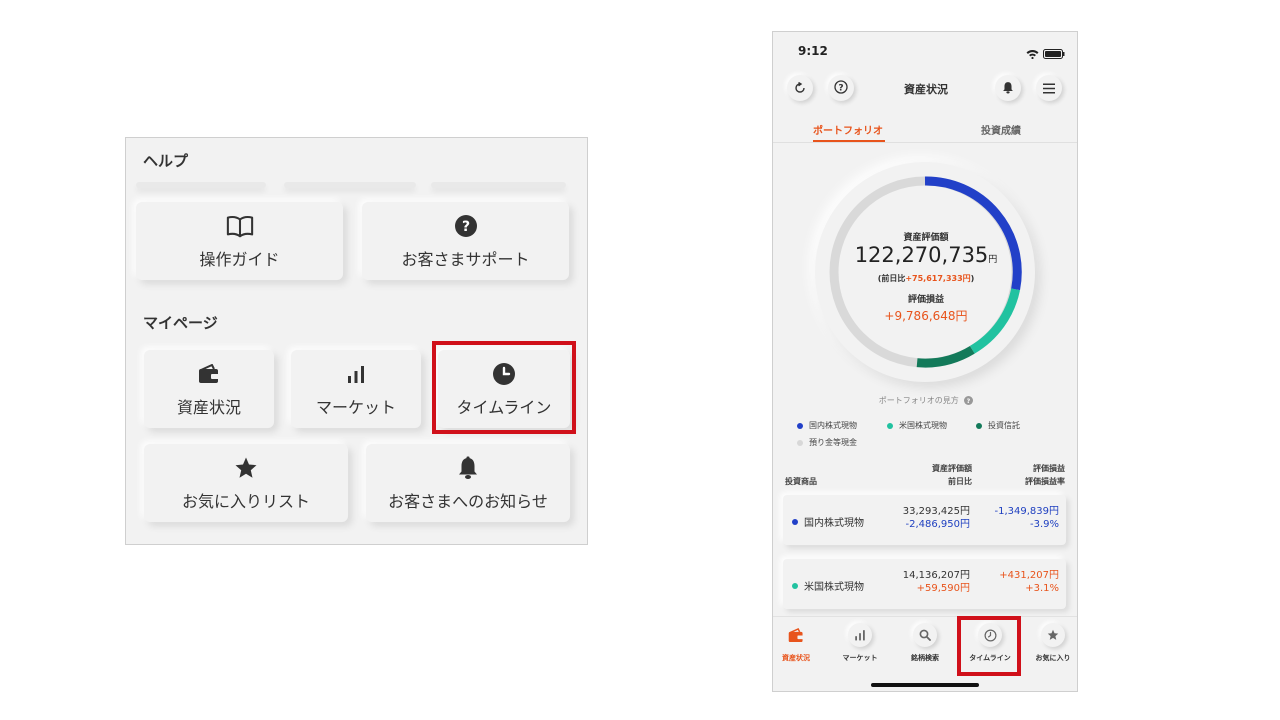 This screenshot has width=1280, height=720. I want to click on faint-divider, so click(356, 185).